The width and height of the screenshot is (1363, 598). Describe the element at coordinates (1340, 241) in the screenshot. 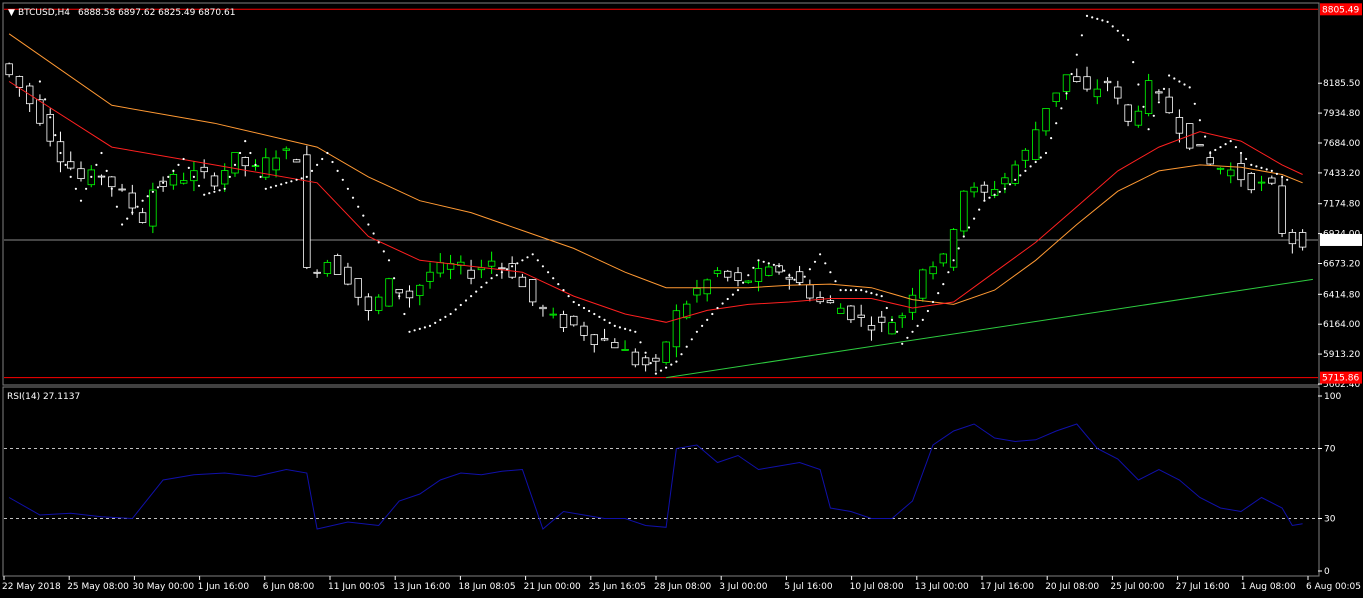

I see `current-price-tag: 6870.61` at that location.